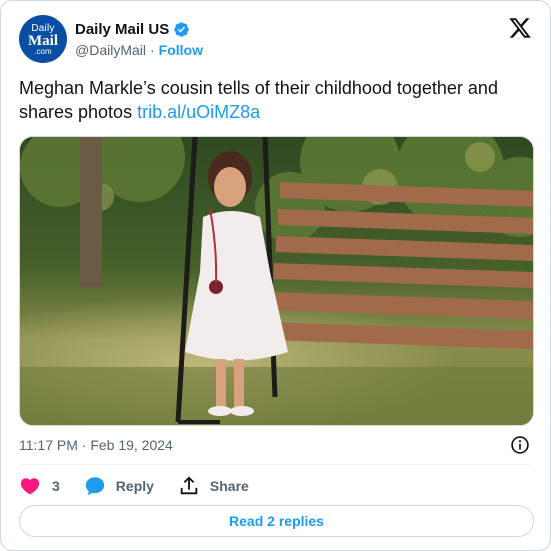  I want to click on display-name: Daily Mail US, so click(122, 29).